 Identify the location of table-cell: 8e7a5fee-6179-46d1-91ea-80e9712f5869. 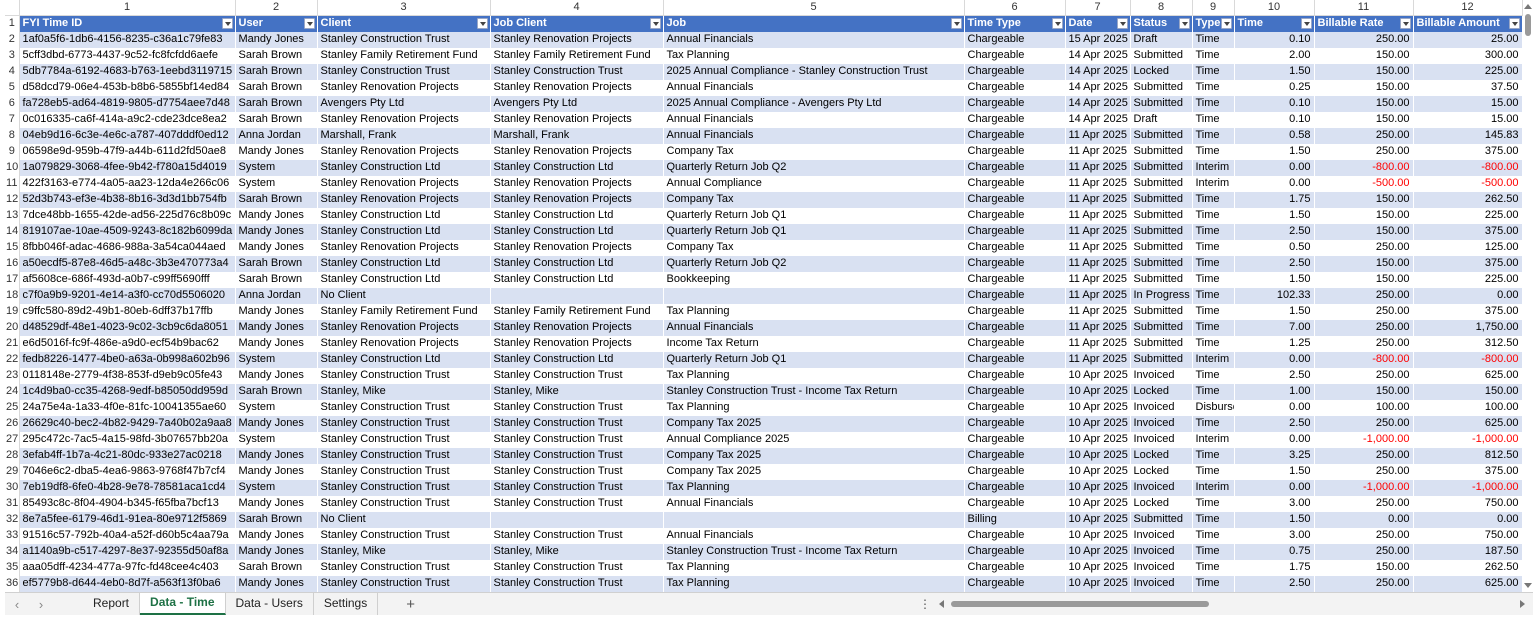
(127, 519).